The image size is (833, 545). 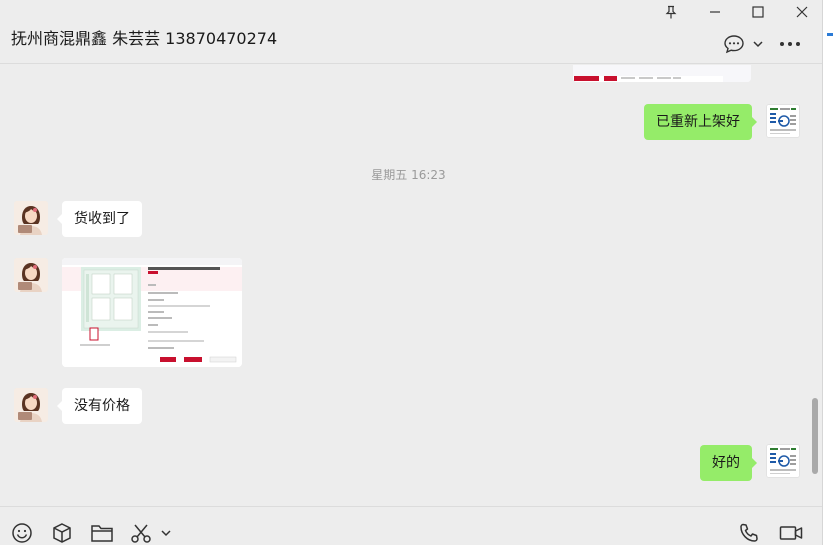 What do you see at coordinates (815, 436) in the screenshot?
I see `scrollbar` at bounding box center [815, 436].